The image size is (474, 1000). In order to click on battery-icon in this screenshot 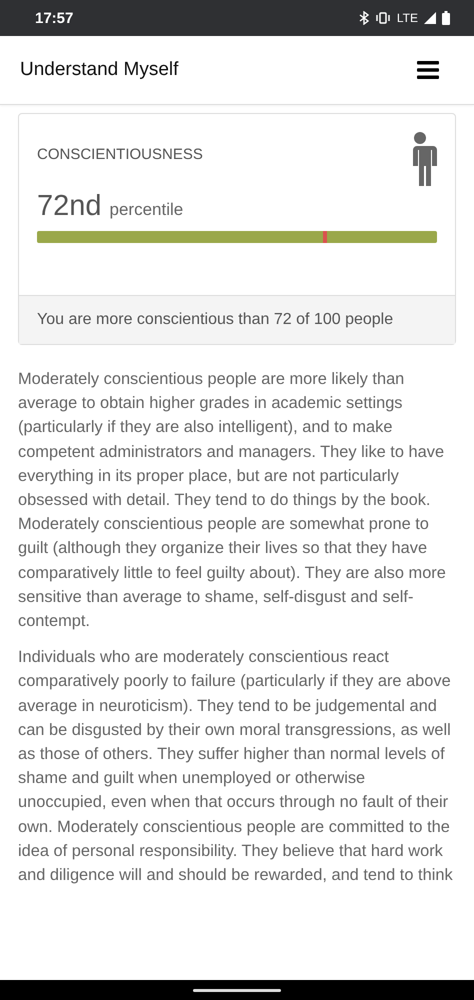, I will do `click(446, 18)`.